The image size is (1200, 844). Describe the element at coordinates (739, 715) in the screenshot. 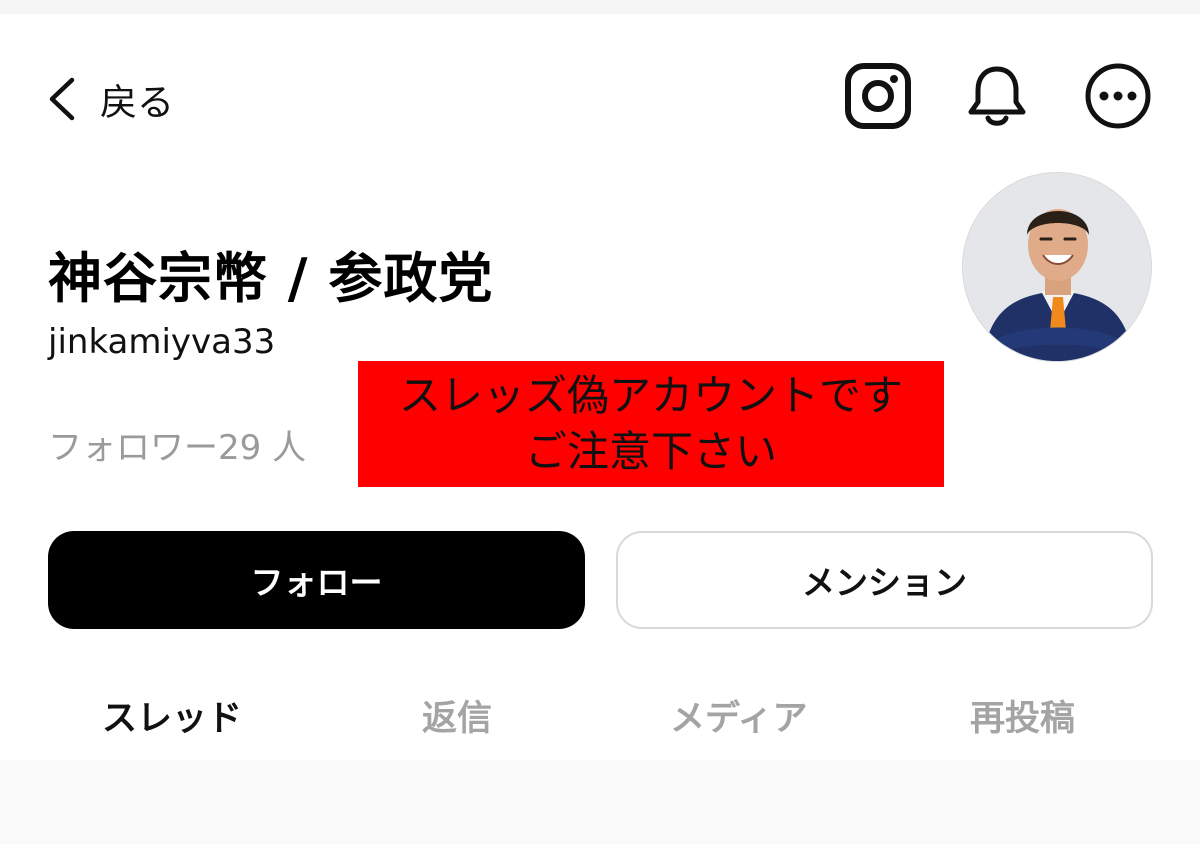

I see `tab-media: メディア` at that location.